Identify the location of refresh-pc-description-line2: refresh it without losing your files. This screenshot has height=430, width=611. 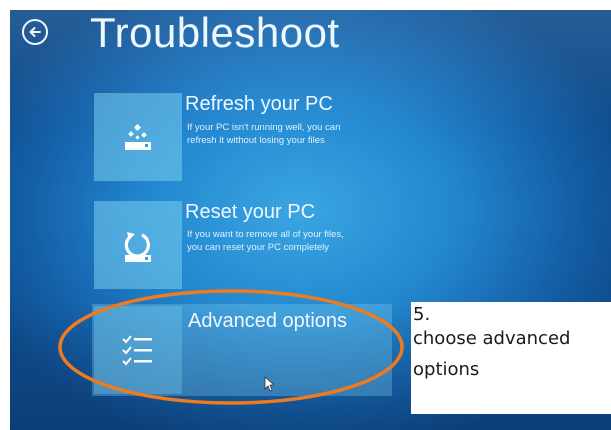
(256, 140).